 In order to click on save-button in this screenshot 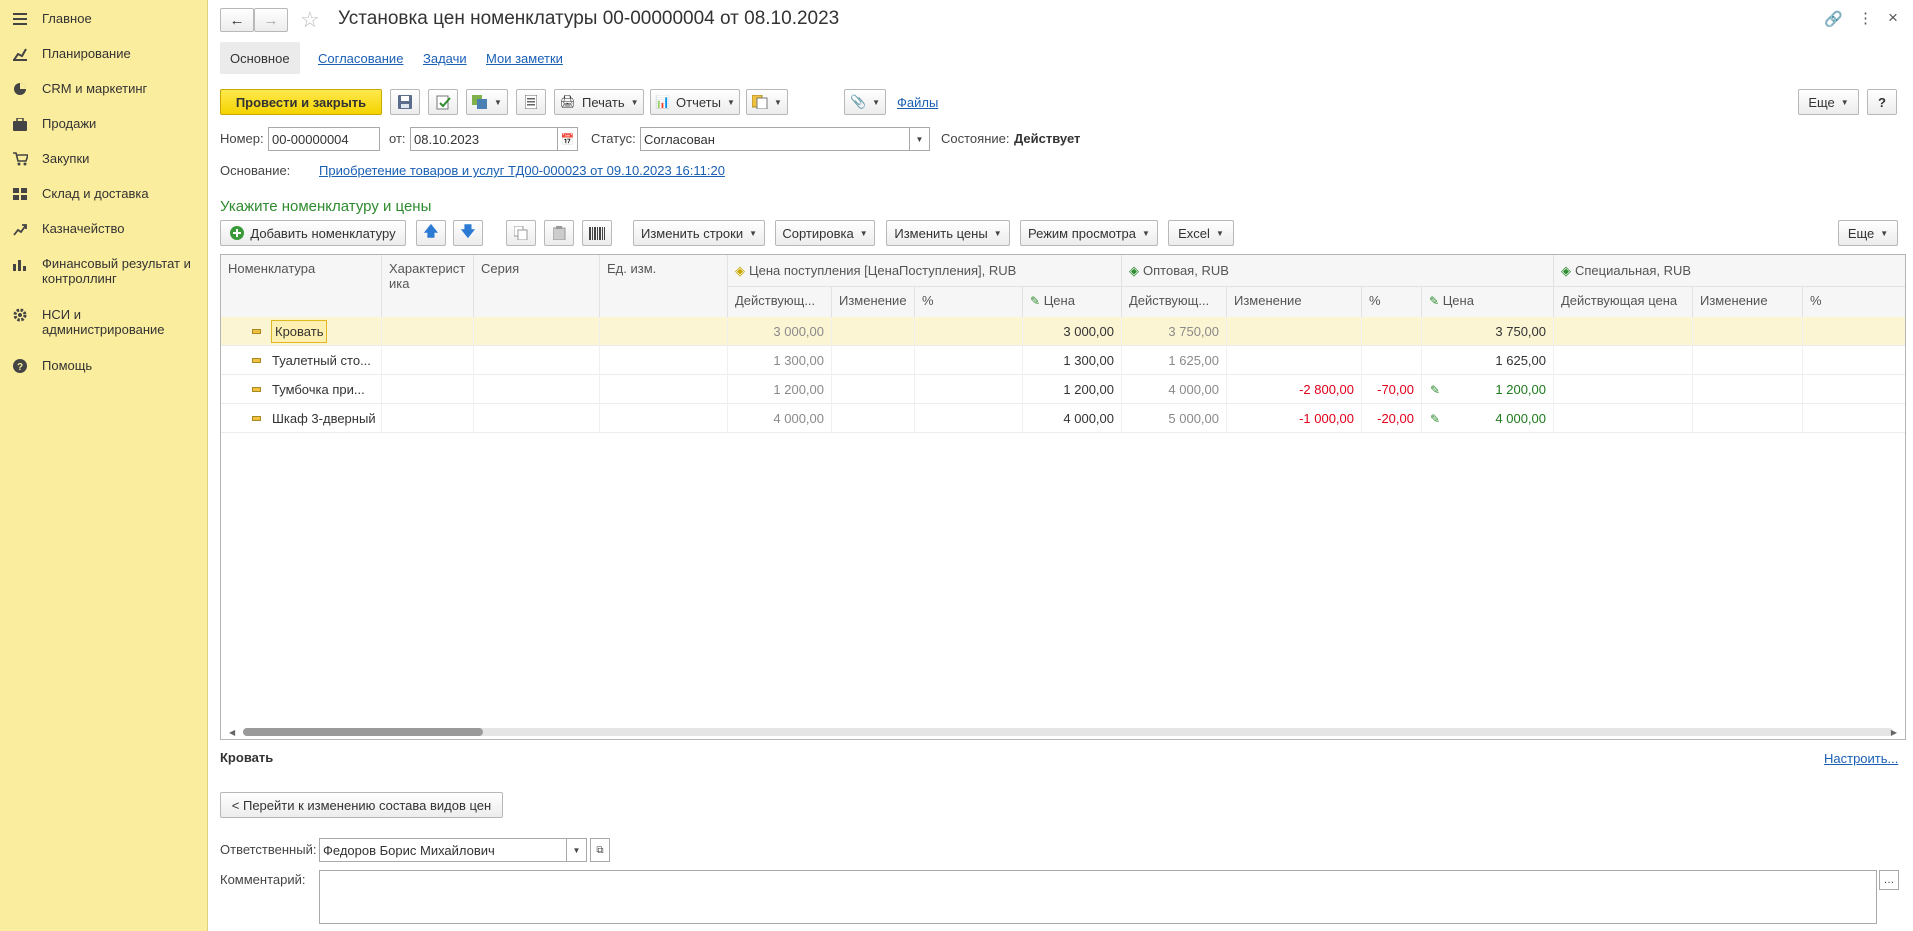, I will do `click(405, 102)`.